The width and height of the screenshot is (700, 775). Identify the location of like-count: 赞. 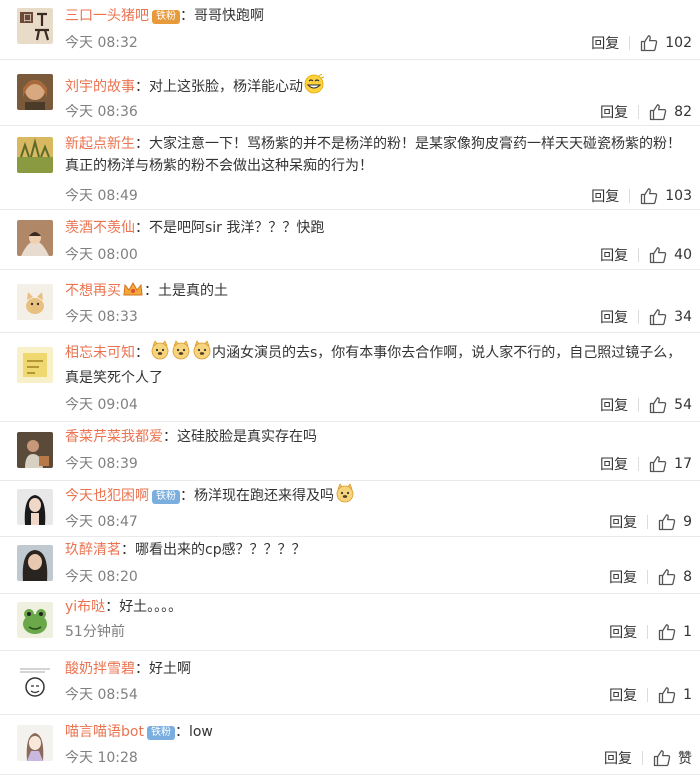
(685, 759).